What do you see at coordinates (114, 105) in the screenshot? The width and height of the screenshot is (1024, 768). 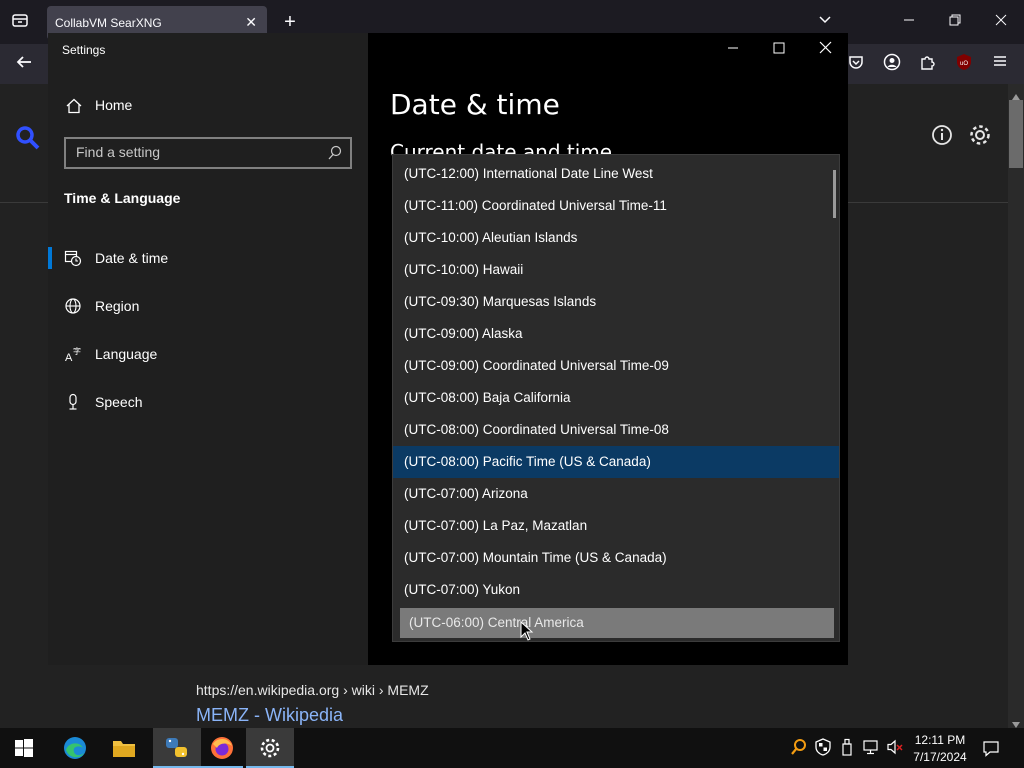 I see `home-label: Home` at bounding box center [114, 105].